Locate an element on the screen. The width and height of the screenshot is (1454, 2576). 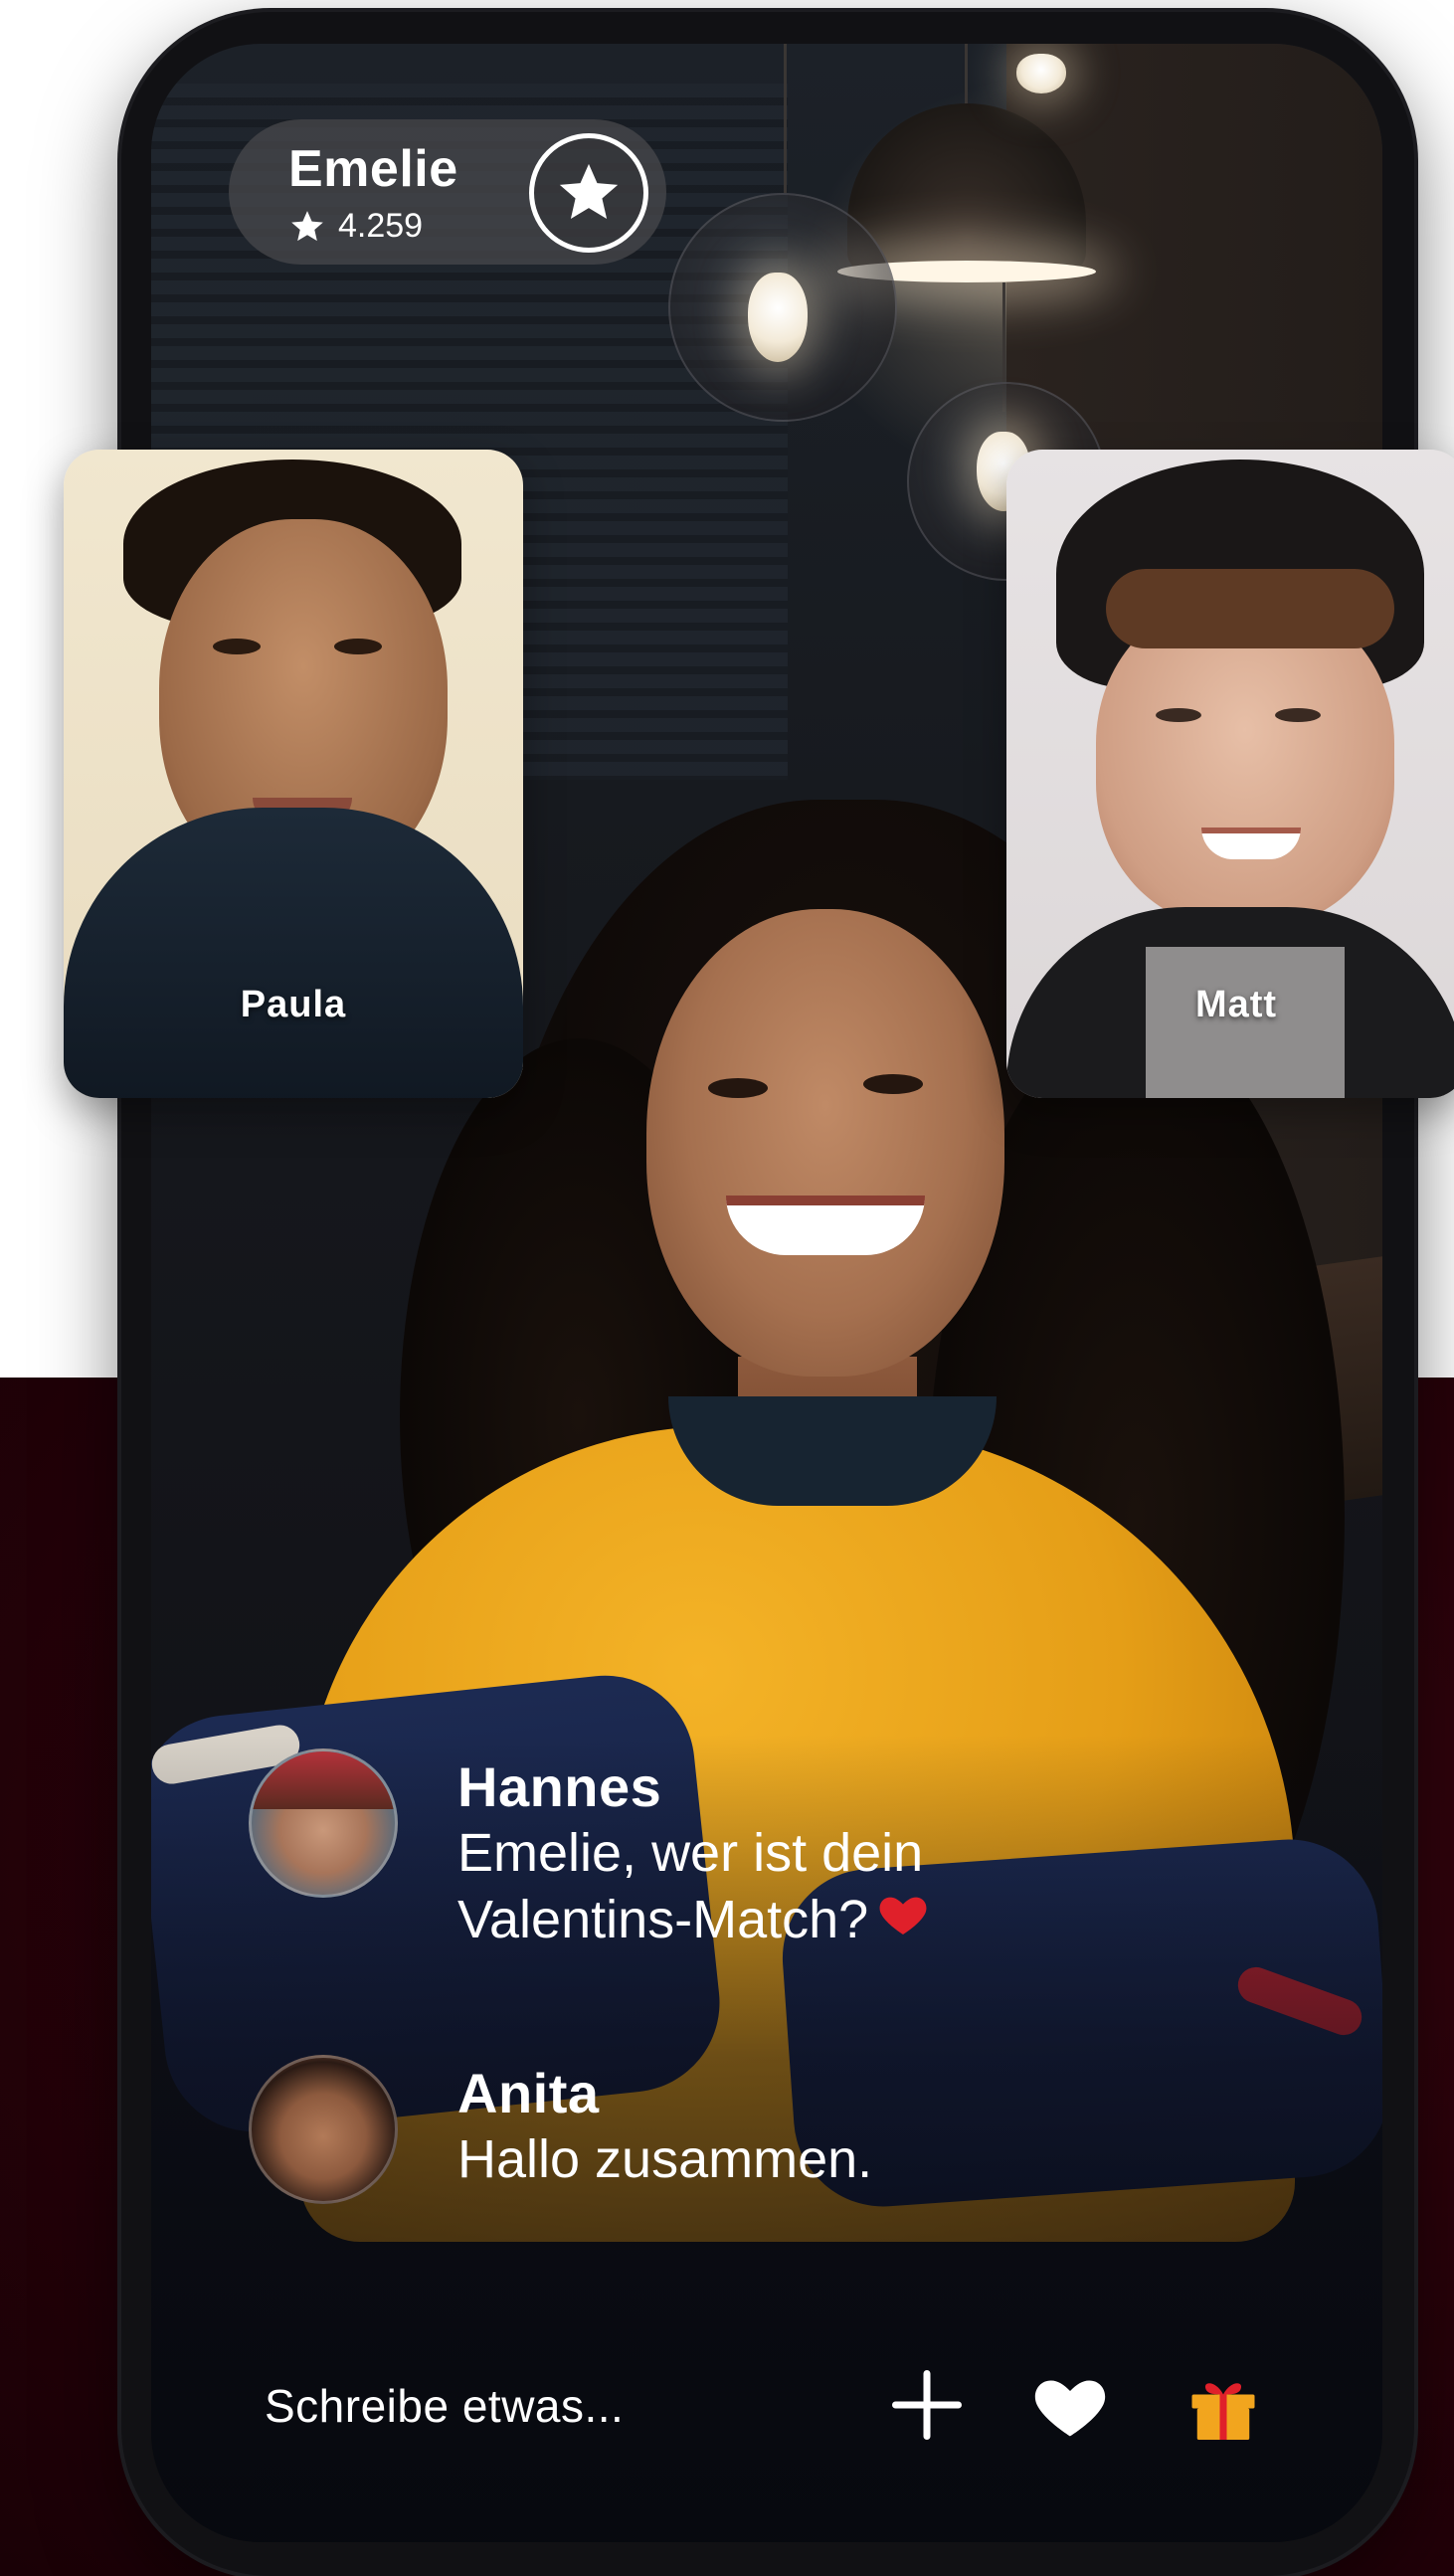
guest-jacket is located at coordinates (293, 953).